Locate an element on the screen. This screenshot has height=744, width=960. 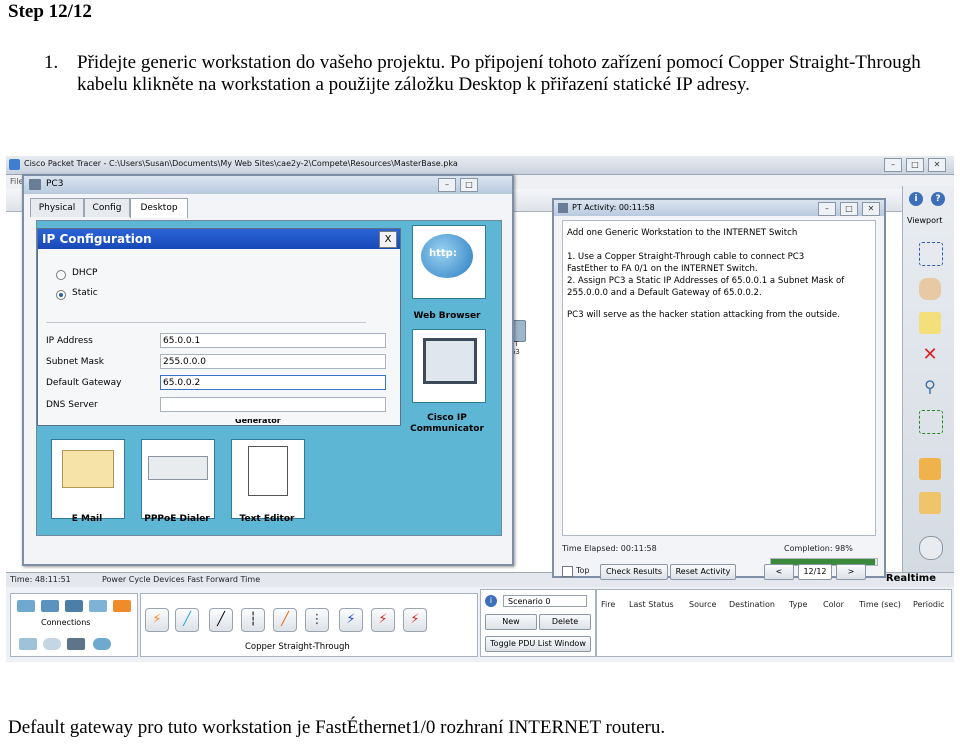
select-tool-icon is located at coordinates (931, 254).